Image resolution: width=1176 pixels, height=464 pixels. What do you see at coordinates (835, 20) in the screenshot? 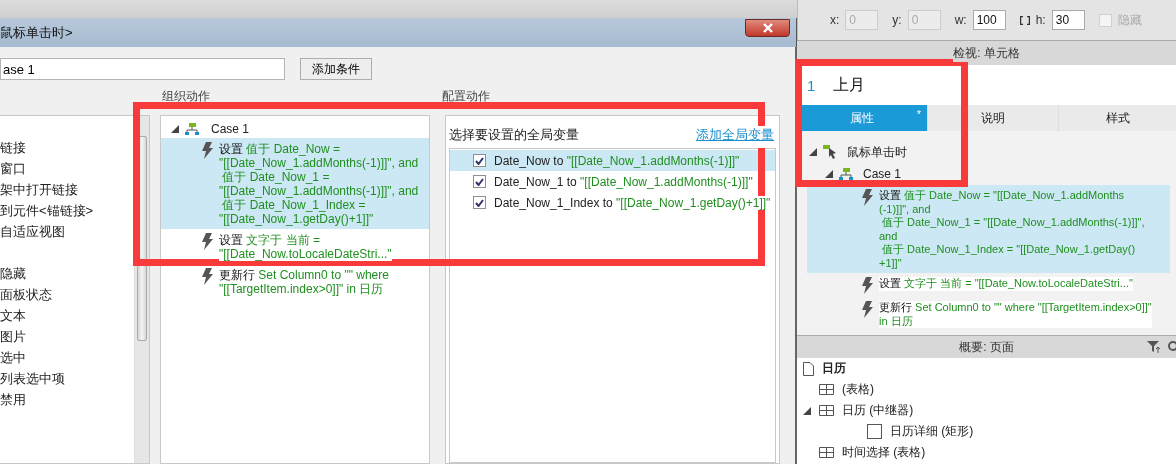
I see `field-label: x:` at bounding box center [835, 20].